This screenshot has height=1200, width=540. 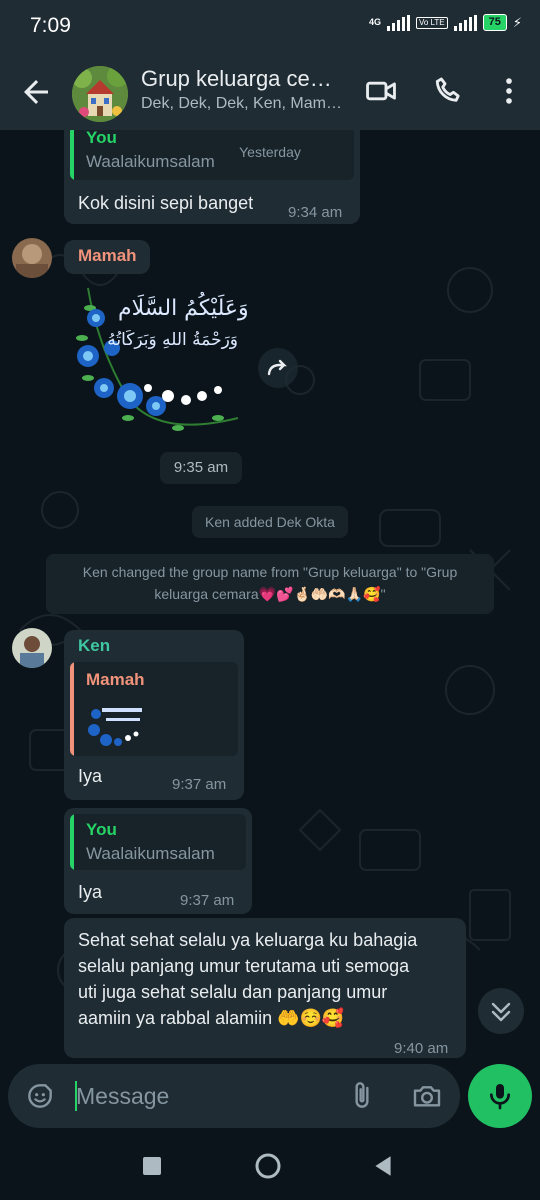 What do you see at coordinates (362, 1096) in the screenshot?
I see `attach-icon` at bounding box center [362, 1096].